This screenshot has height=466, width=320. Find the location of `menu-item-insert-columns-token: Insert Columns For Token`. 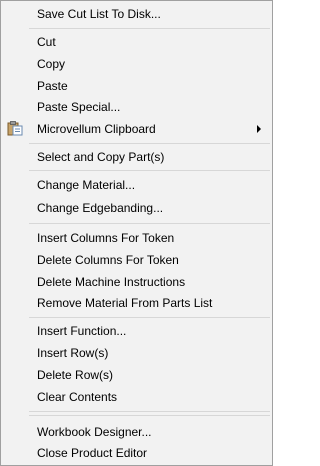

menu-item-insert-columns-token: Insert Columns For Token is located at coordinates (105, 238).